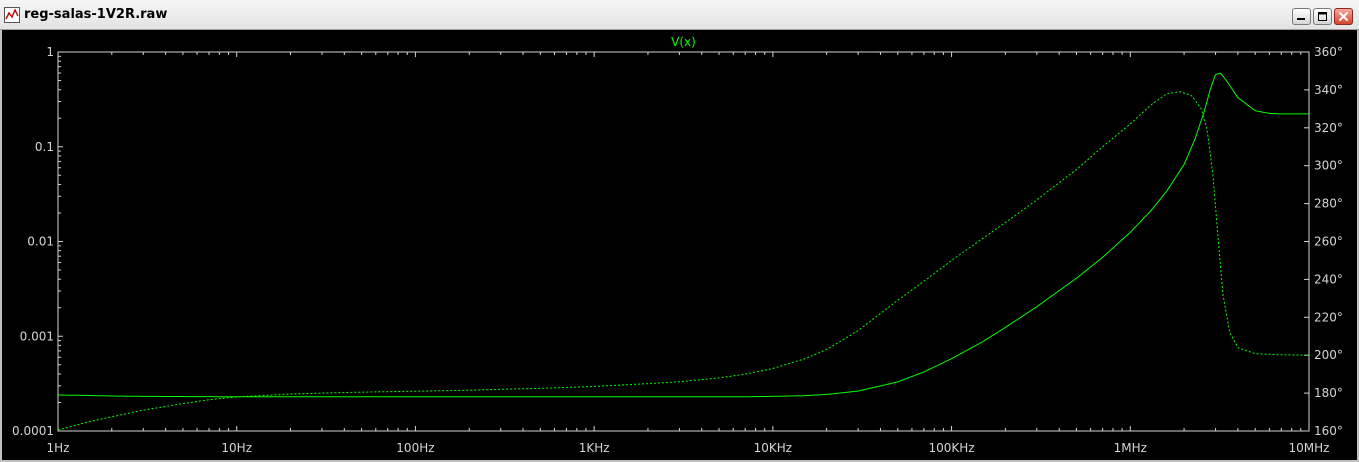 This screenshot has height=462, width=1359. What do you see at coordinates (1328, 52) in the screenshot?
I see `y2-tick-label: 360°` at bounding box center [1328, 52].